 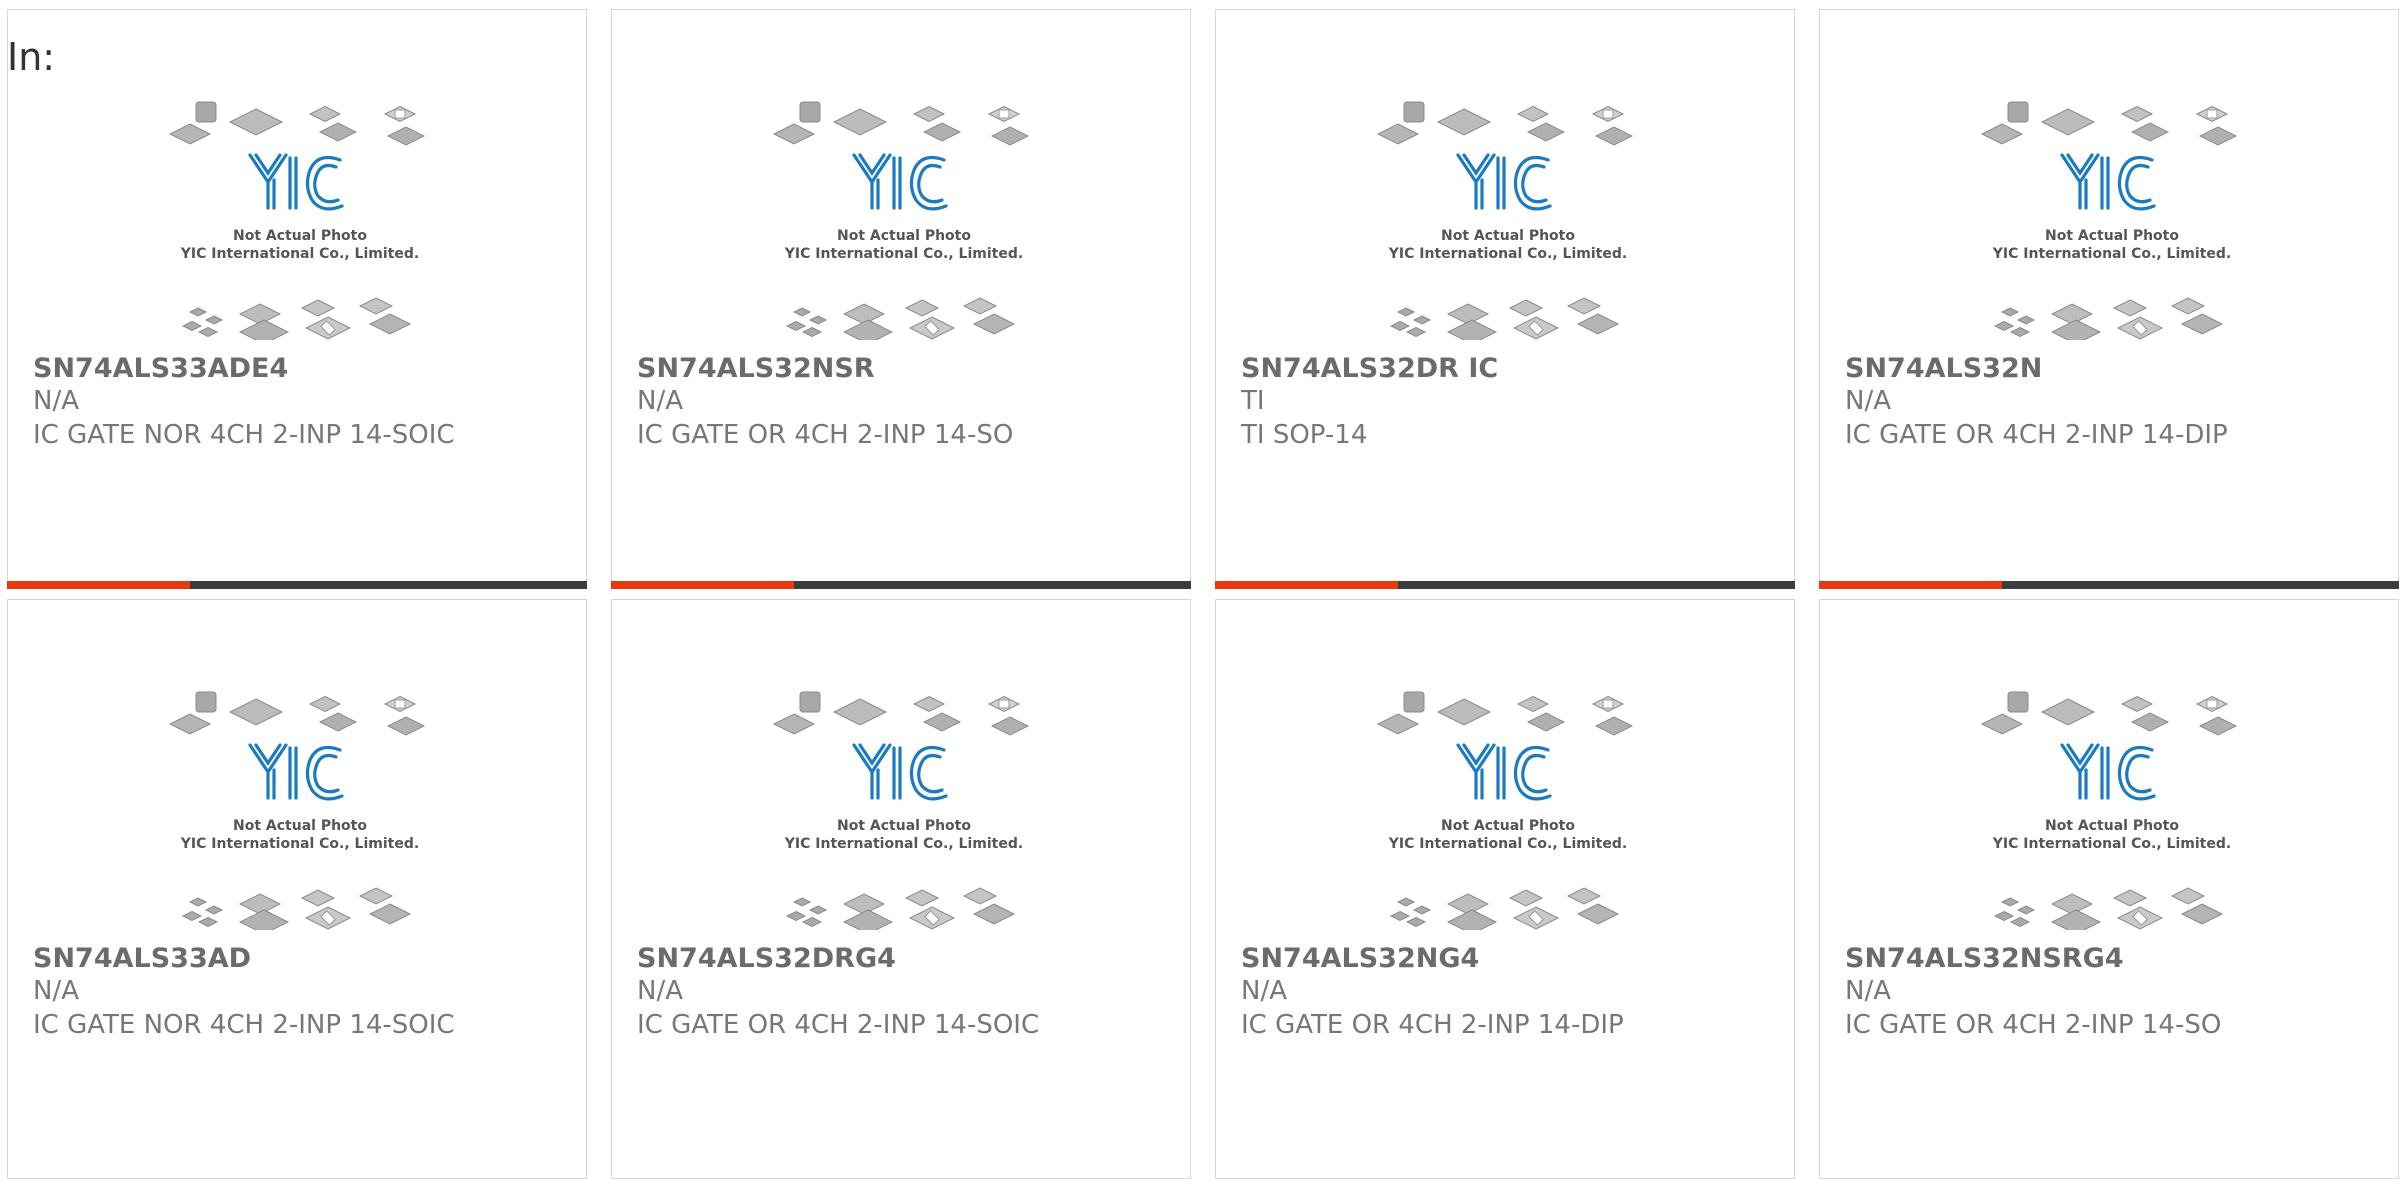 What do you see at coordinates (766, 958) in the screenshot?
I see `product-part-number: SN74ALS32DRG4` at bounding box center [766, 958].